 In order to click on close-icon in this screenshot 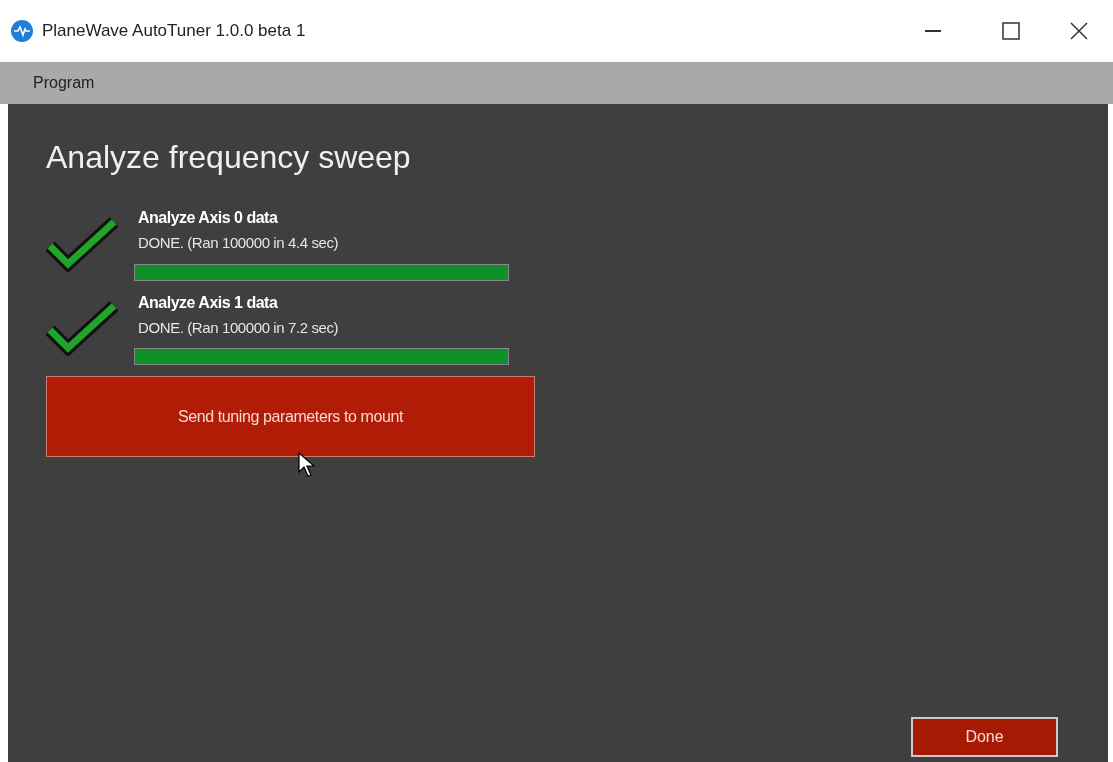, I will do `click(1079, 31)`.